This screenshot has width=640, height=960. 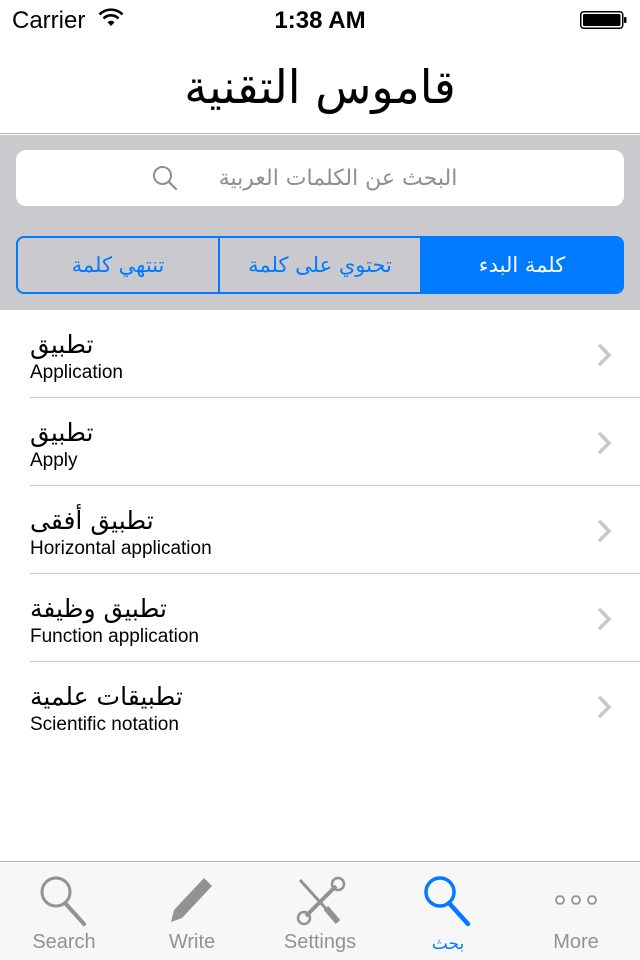 I want to click on list-item: تطبيق أفقى Horizontal application, so click(x=320, y=530).